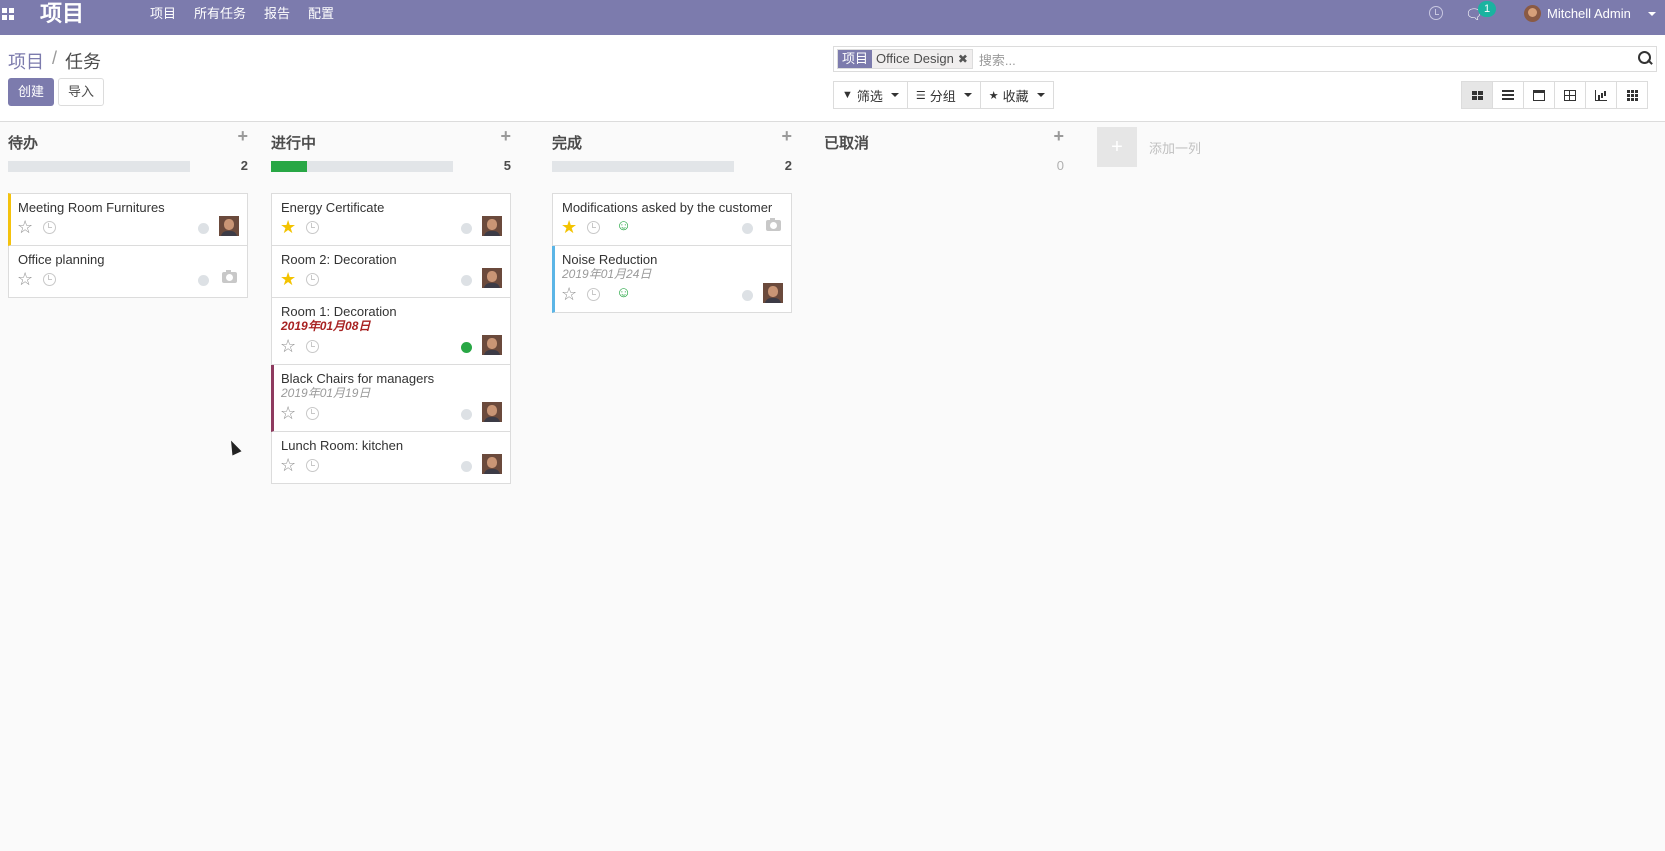 The height and width of the screenshot is (851, 1665). I want to click on table-icon, so click(1570, 95).